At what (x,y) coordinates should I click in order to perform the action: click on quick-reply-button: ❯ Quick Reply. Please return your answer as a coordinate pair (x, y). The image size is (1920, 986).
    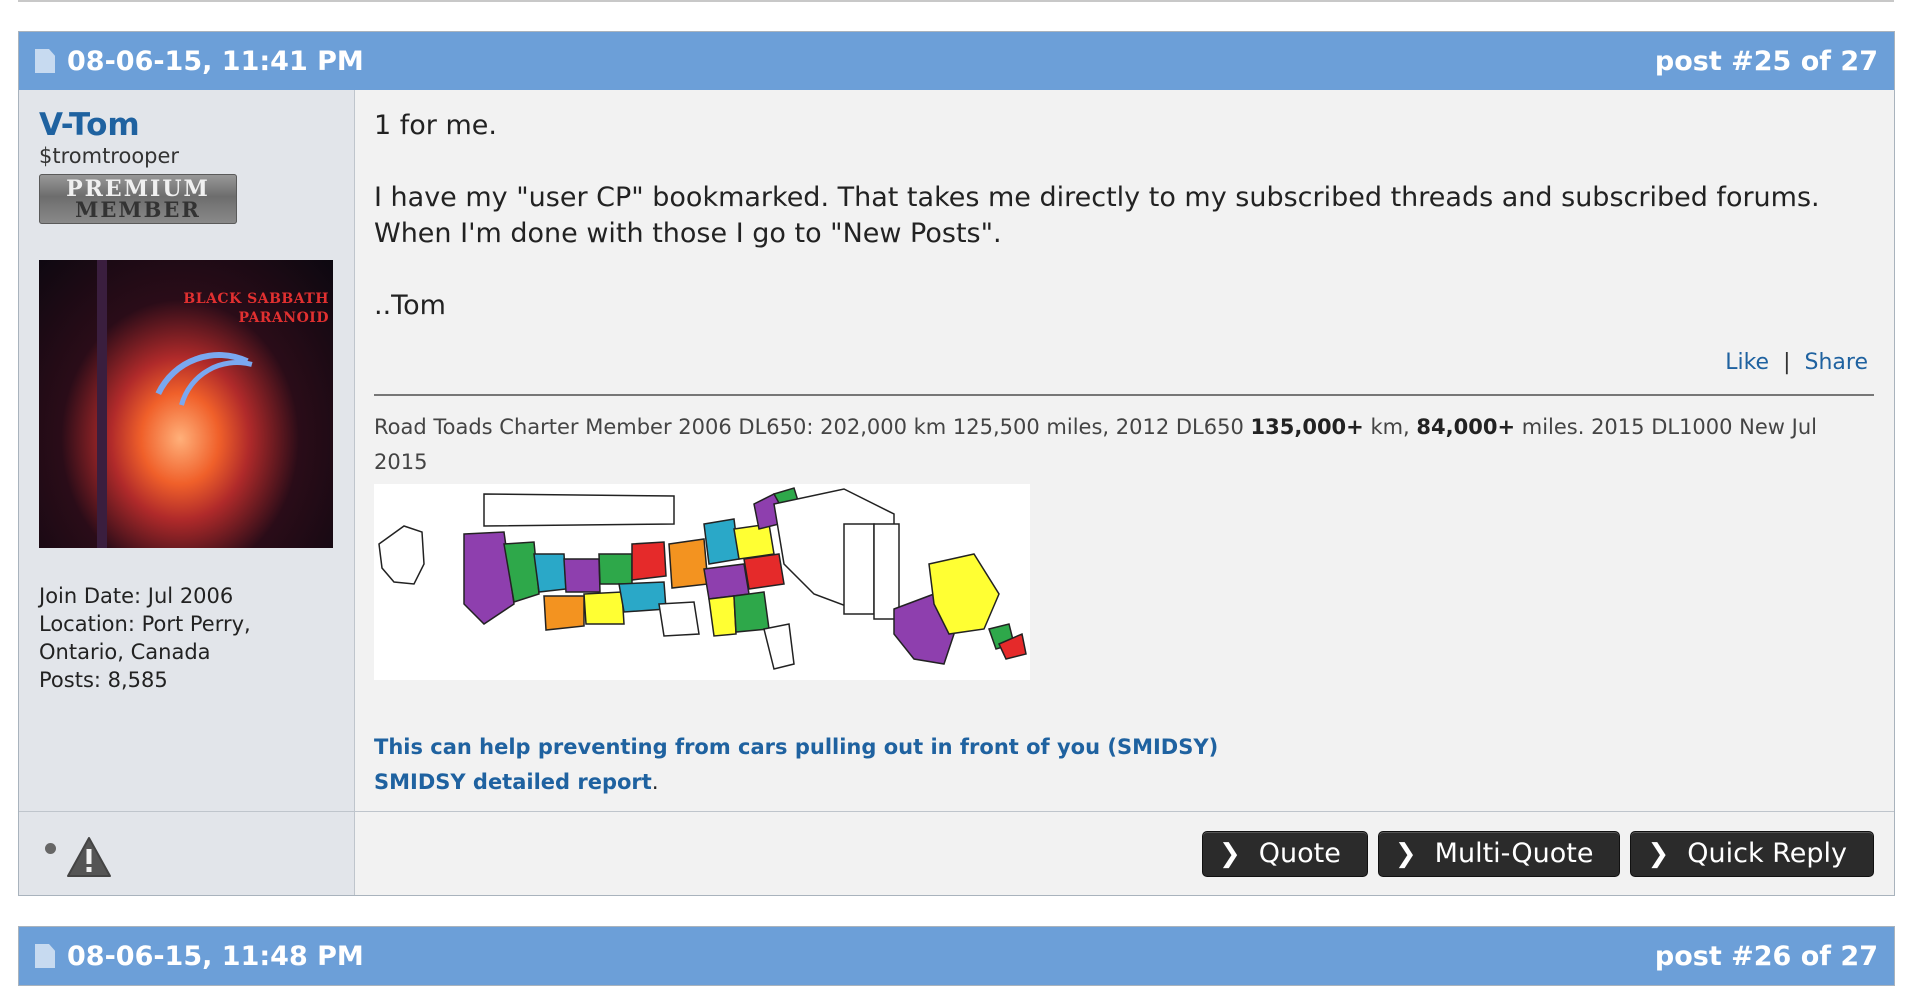
    Looking at the image, I should click on (1752, 853).